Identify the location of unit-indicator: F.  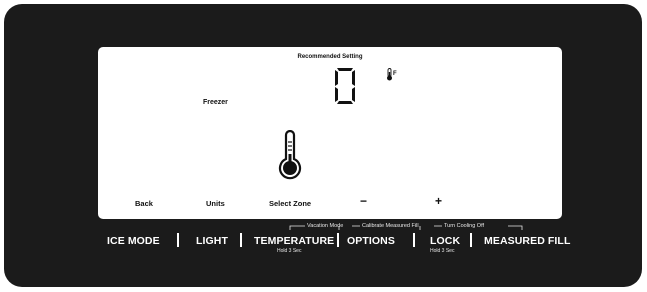
(394, 74).